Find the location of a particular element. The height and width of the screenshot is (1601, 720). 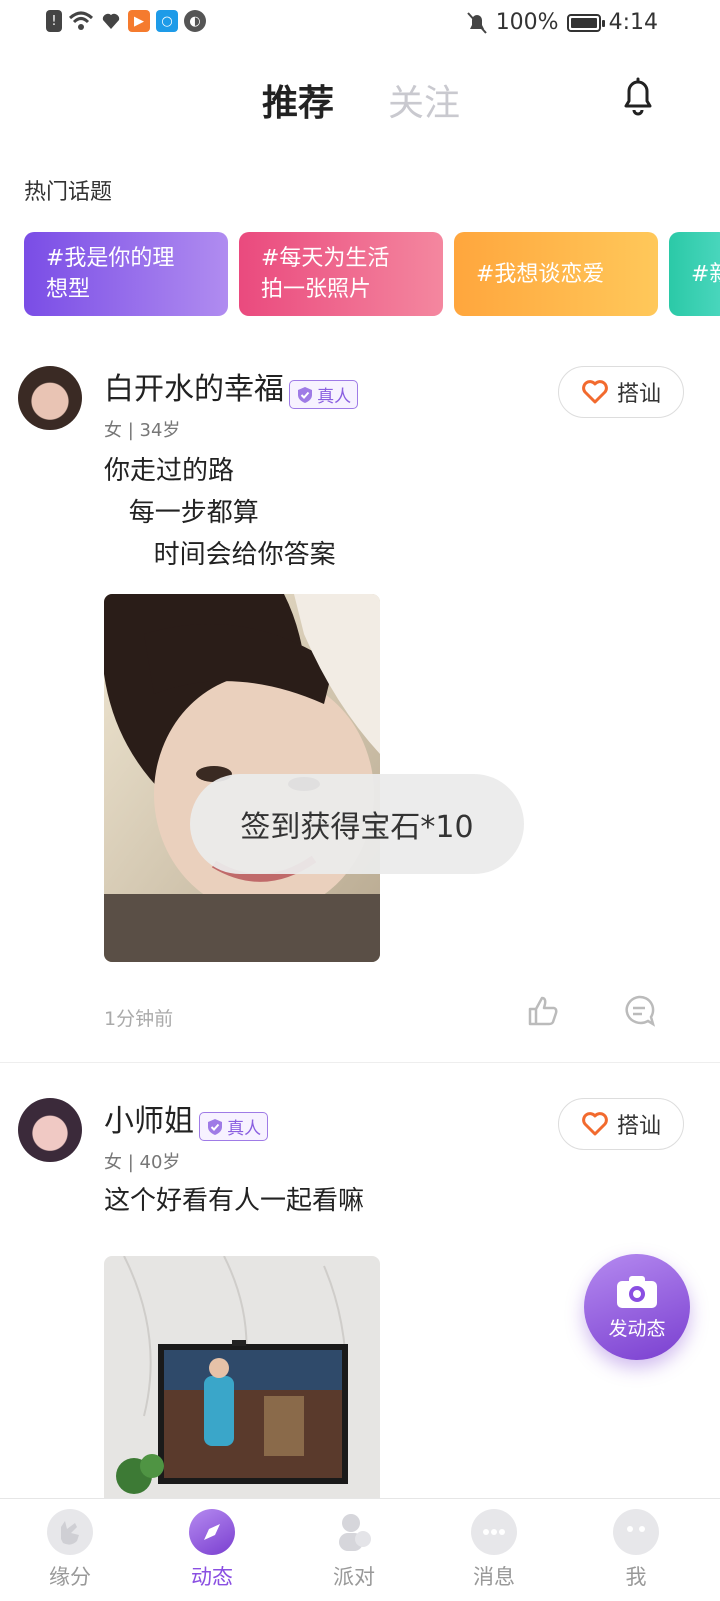

bottom-nav: 缘分 动态 派对 消息 我 is located at coordinates (360, 1549).